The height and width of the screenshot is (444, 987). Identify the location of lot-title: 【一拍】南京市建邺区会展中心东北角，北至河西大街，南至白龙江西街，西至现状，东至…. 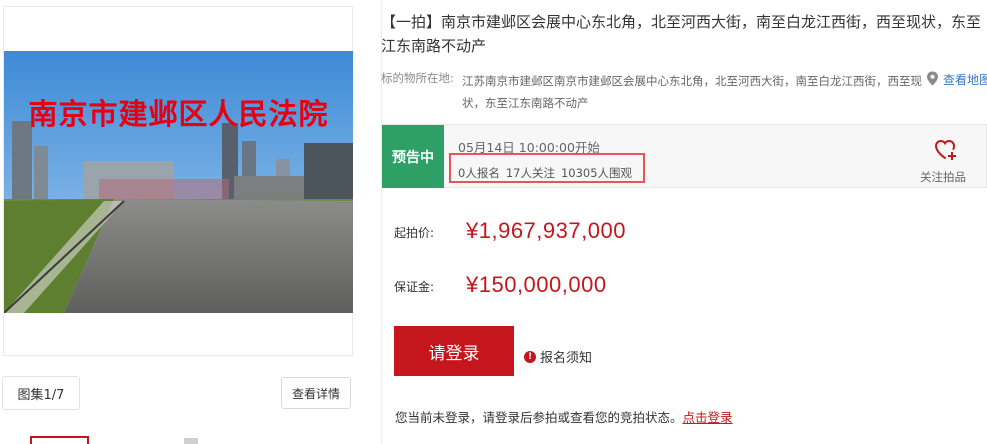
(681, 34).